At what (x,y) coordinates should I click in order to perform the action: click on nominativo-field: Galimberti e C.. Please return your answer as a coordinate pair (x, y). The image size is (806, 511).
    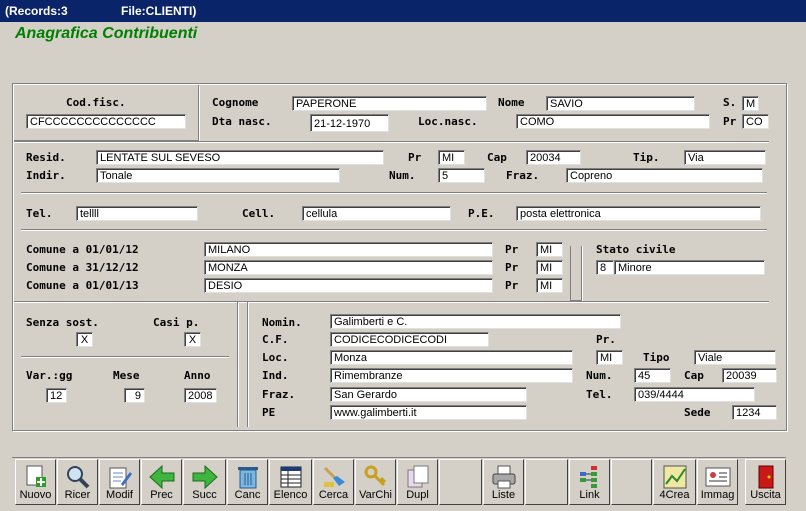
    Looking at the image, I should click on (475, 321).